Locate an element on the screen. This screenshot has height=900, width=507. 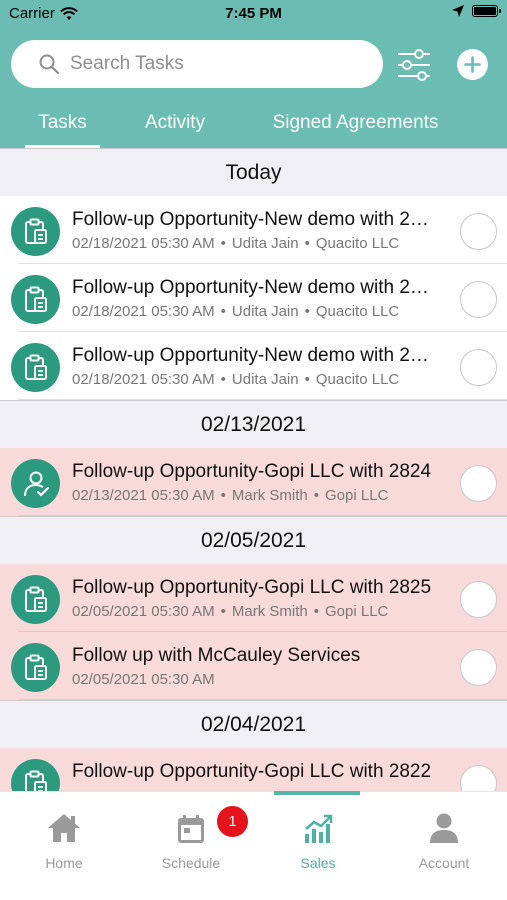
search-input is located at coordinates (210, 64).